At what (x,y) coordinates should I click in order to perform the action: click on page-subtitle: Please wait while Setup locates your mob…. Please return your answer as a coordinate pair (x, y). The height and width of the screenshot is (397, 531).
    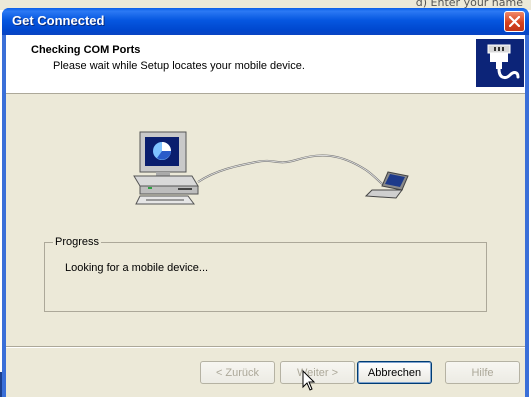
    Looking at the image, I should click on (179, 66).